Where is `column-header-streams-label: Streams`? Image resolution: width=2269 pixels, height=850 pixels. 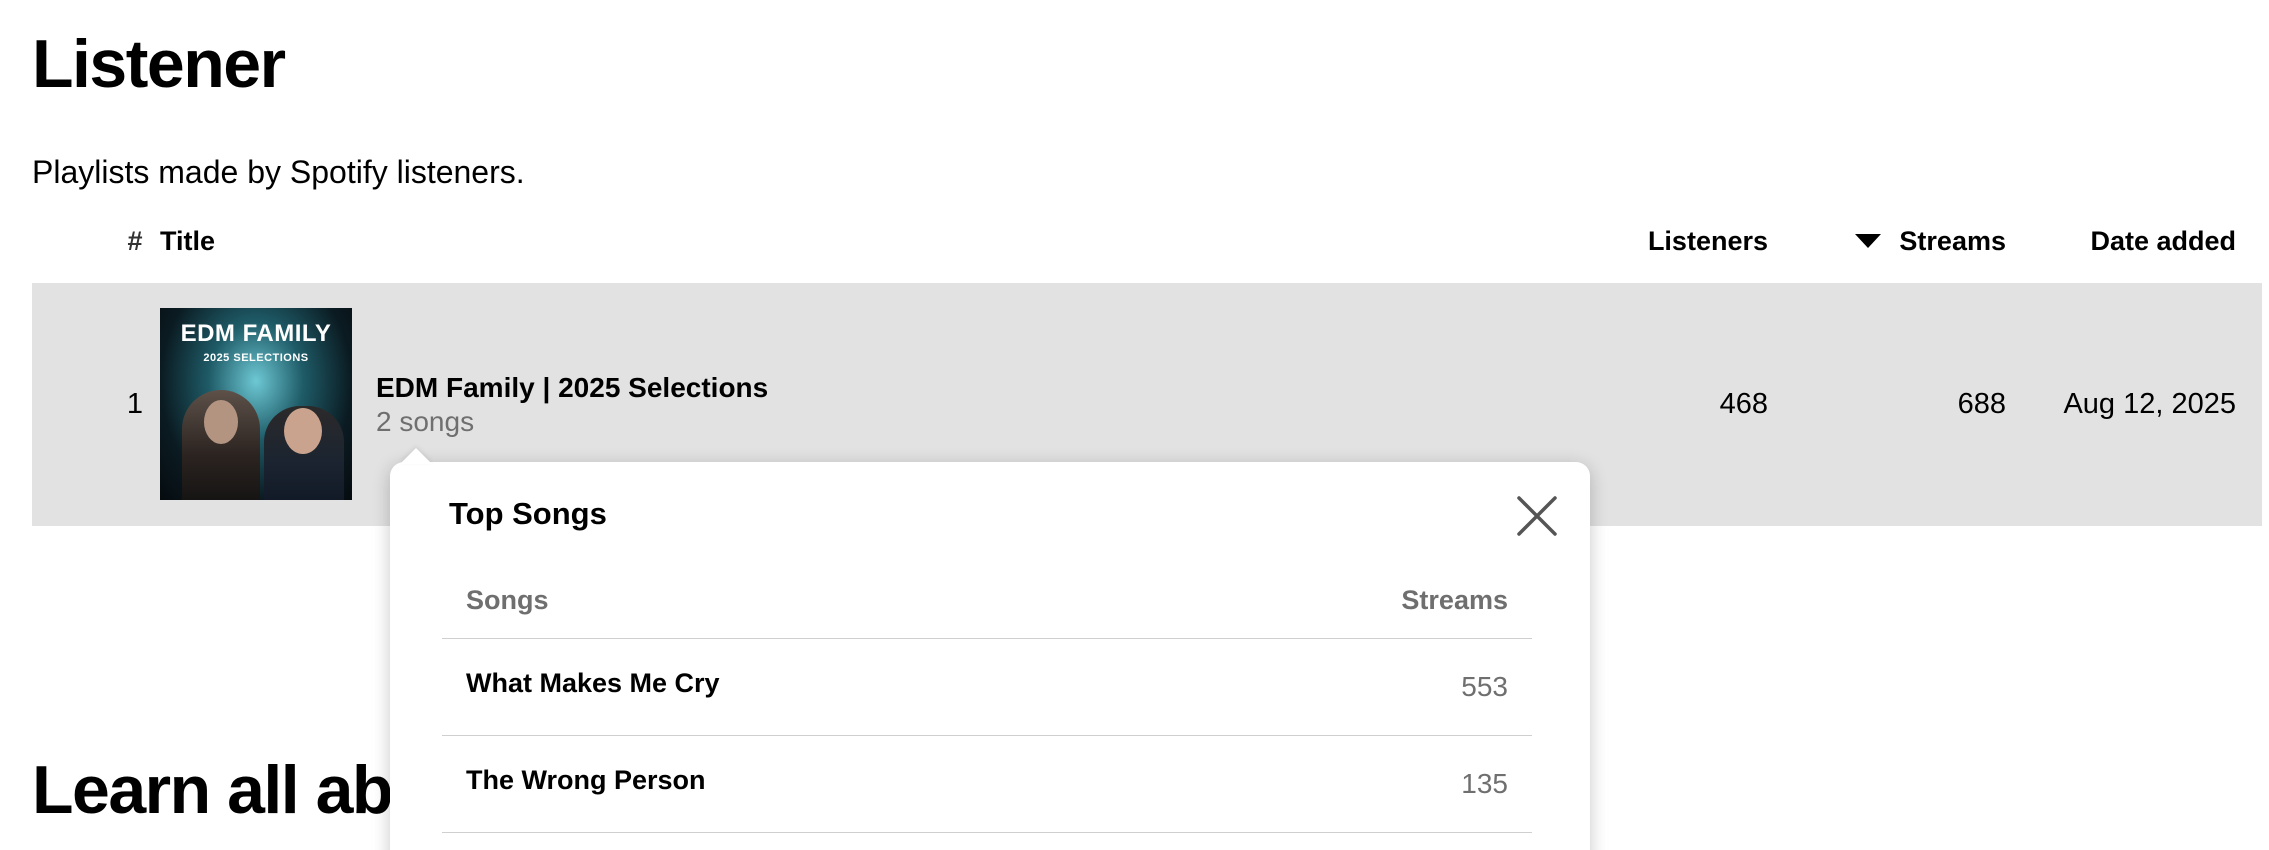
column-header-streams-label: Streams is located at coordinates (1952, 241).